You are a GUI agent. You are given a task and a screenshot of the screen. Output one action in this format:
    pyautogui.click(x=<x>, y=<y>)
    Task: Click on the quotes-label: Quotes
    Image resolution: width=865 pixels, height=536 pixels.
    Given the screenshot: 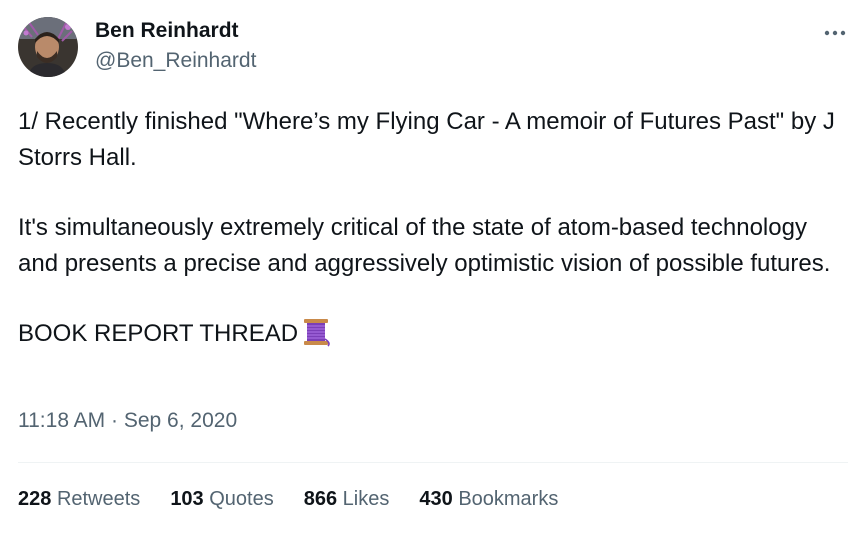 What is the action you would take?
    pyautogui.click(x=241, y=499)
    